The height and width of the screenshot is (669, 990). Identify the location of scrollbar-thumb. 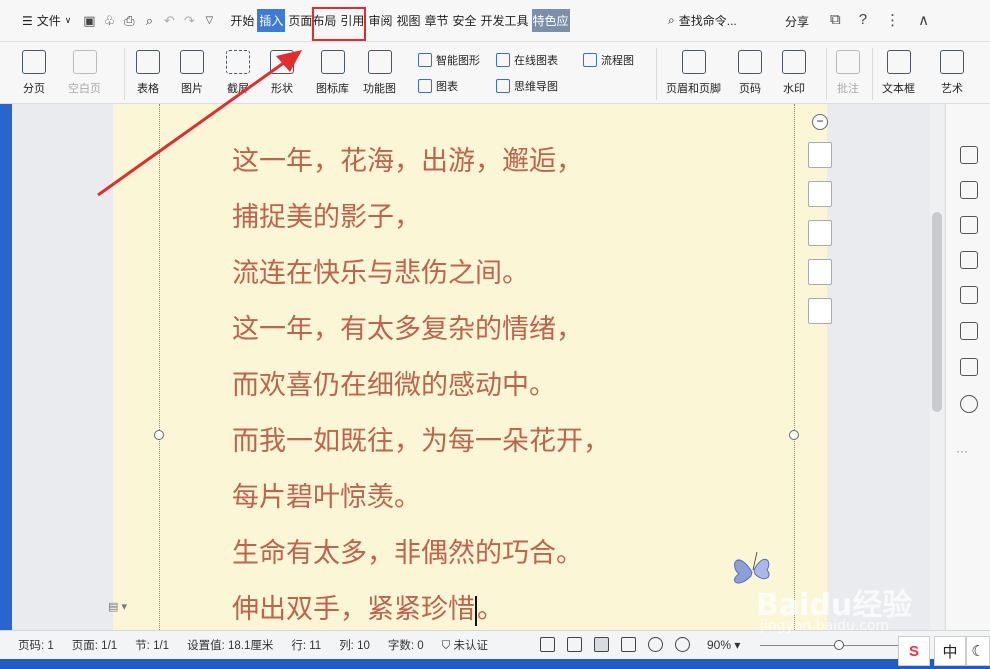
(937, 312).